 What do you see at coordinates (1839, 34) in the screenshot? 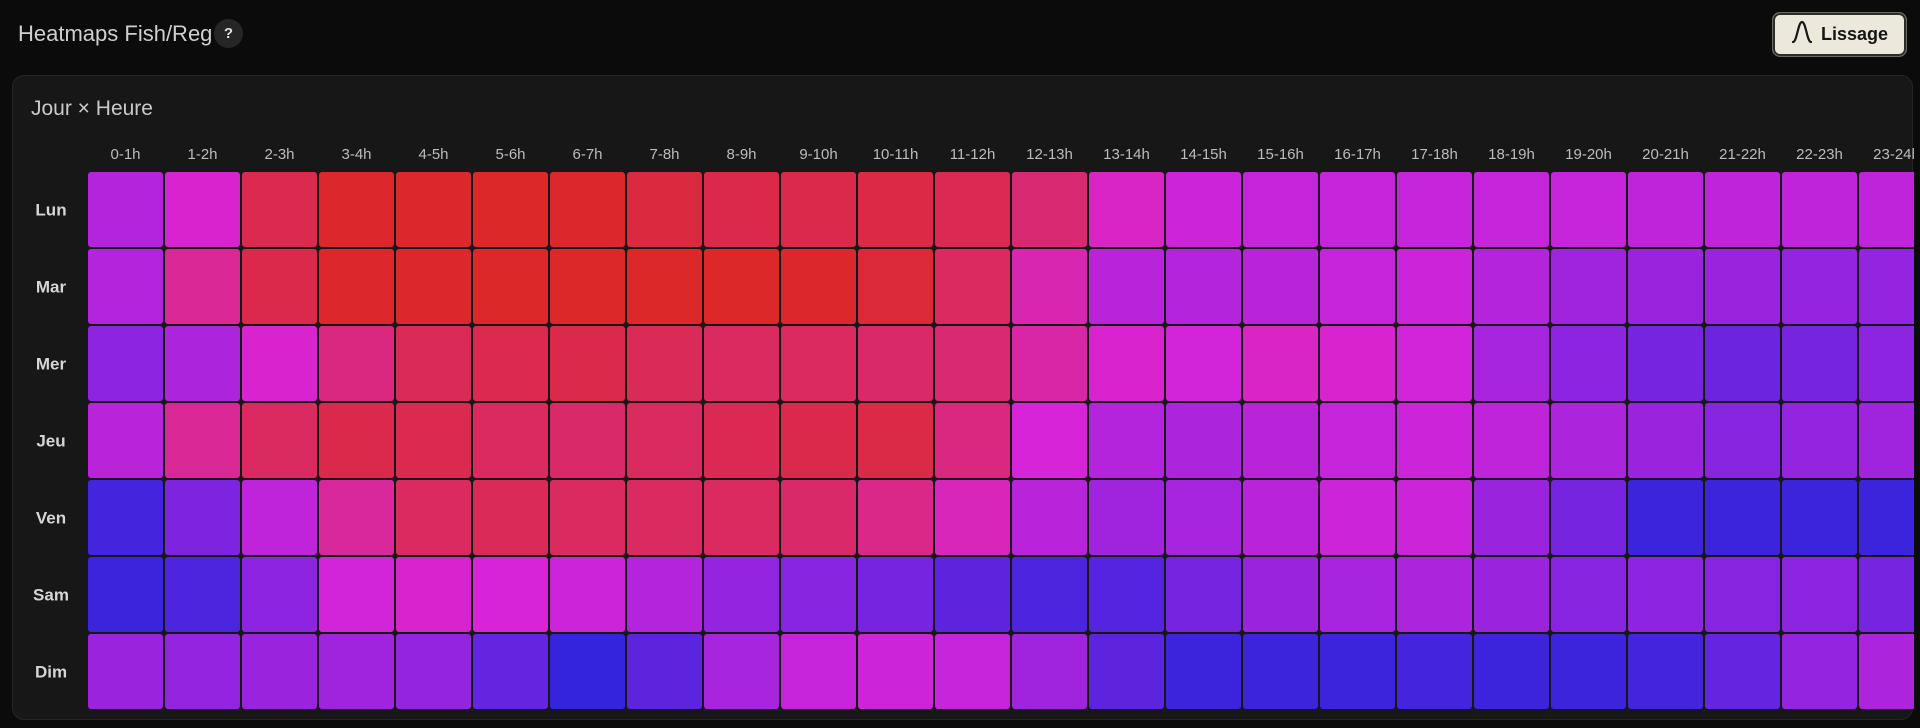
I see `smoothing-button: Lissage` at bounding box center [1839, 34].